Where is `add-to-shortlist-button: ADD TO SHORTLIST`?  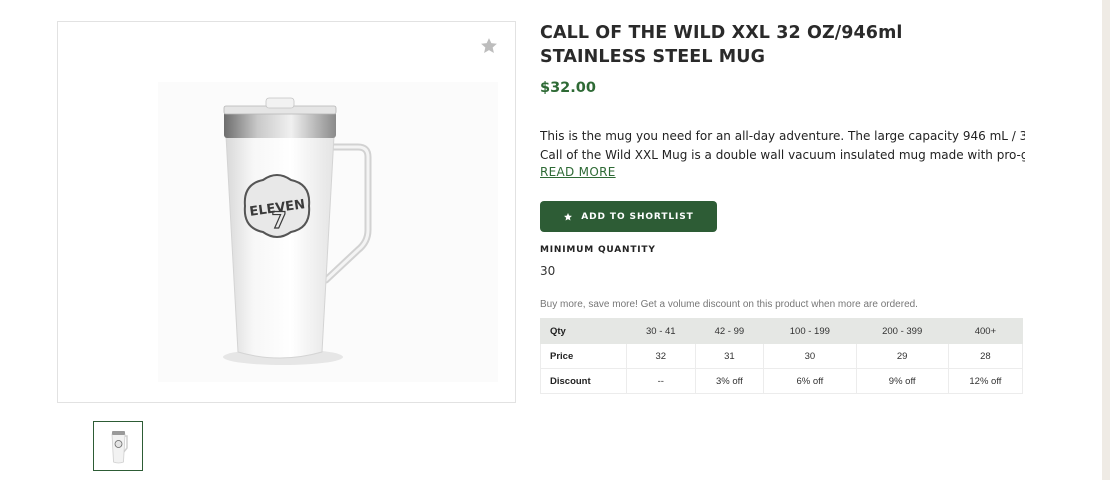 add-to-shortlist-button: ADD TO SHORTLIST is located at coordinates (628, 216).